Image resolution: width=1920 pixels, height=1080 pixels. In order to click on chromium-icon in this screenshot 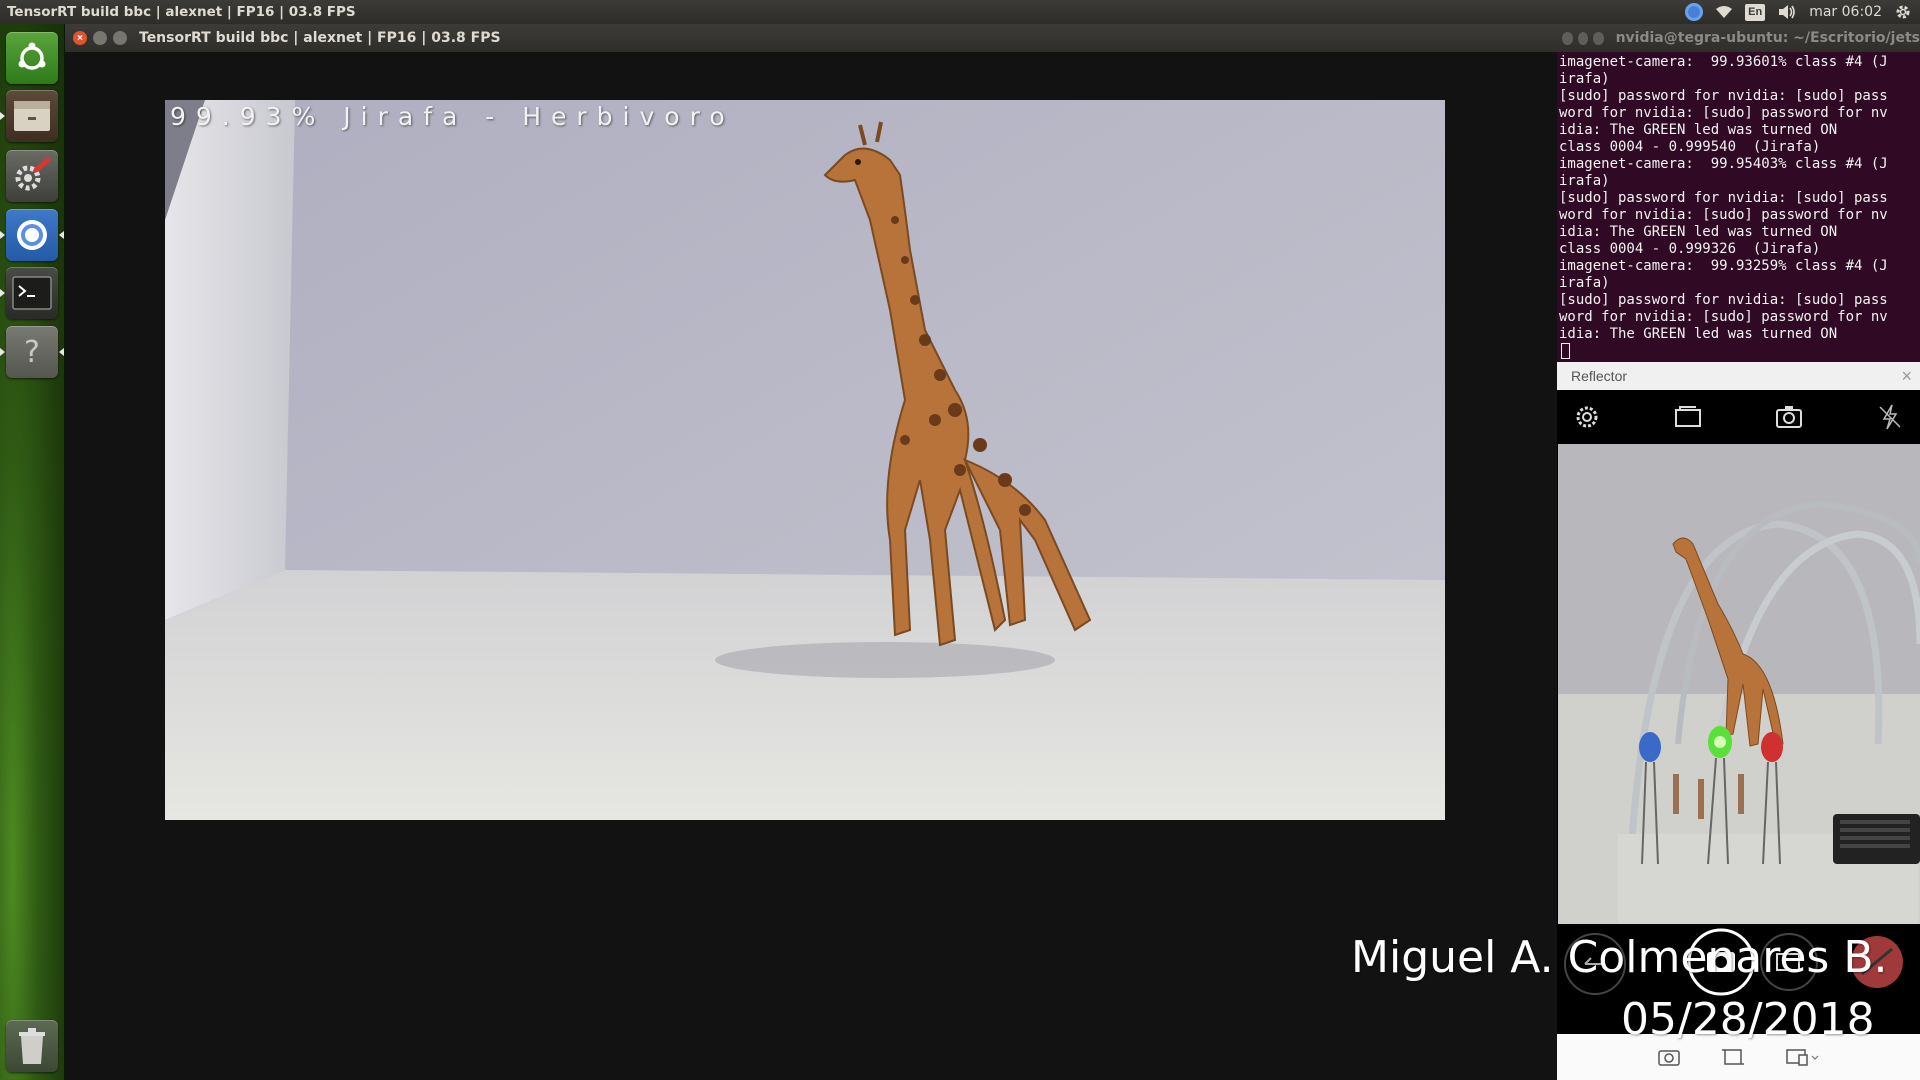, I will do `click(32, 235)`.